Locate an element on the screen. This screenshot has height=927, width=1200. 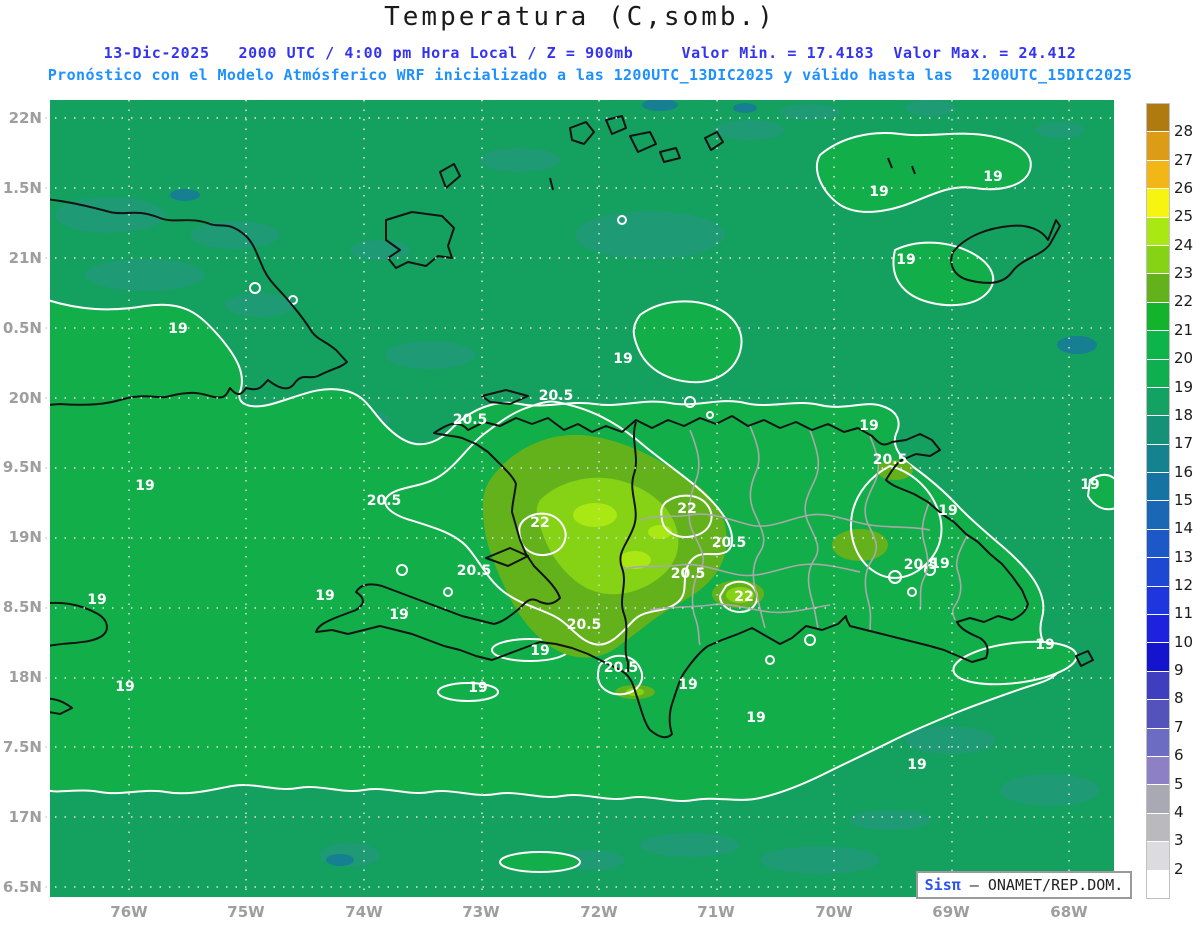
colorbar-tick: 5 is located at coordinates (1179, 783).